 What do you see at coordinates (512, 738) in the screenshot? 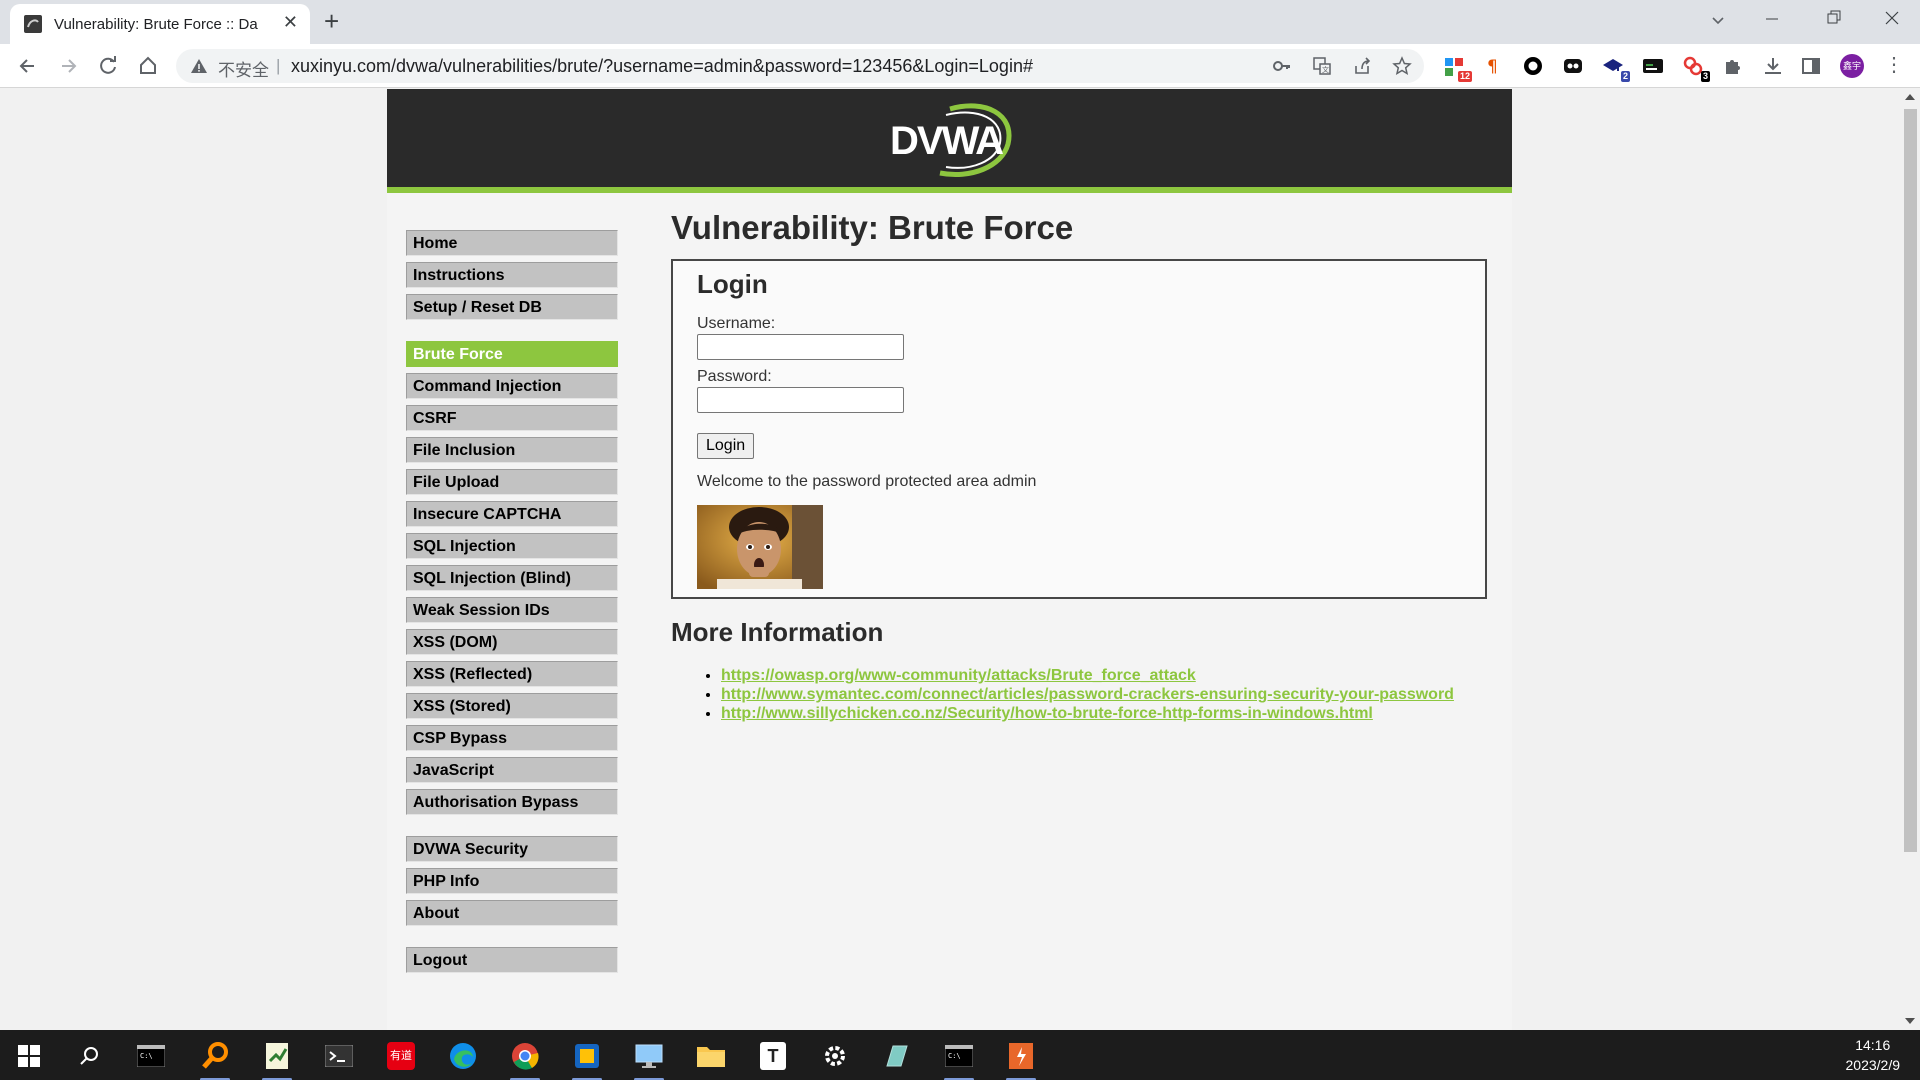
I see `menu-item-csp-bypass: CSP Bypass` at bounding box center [512, 738].